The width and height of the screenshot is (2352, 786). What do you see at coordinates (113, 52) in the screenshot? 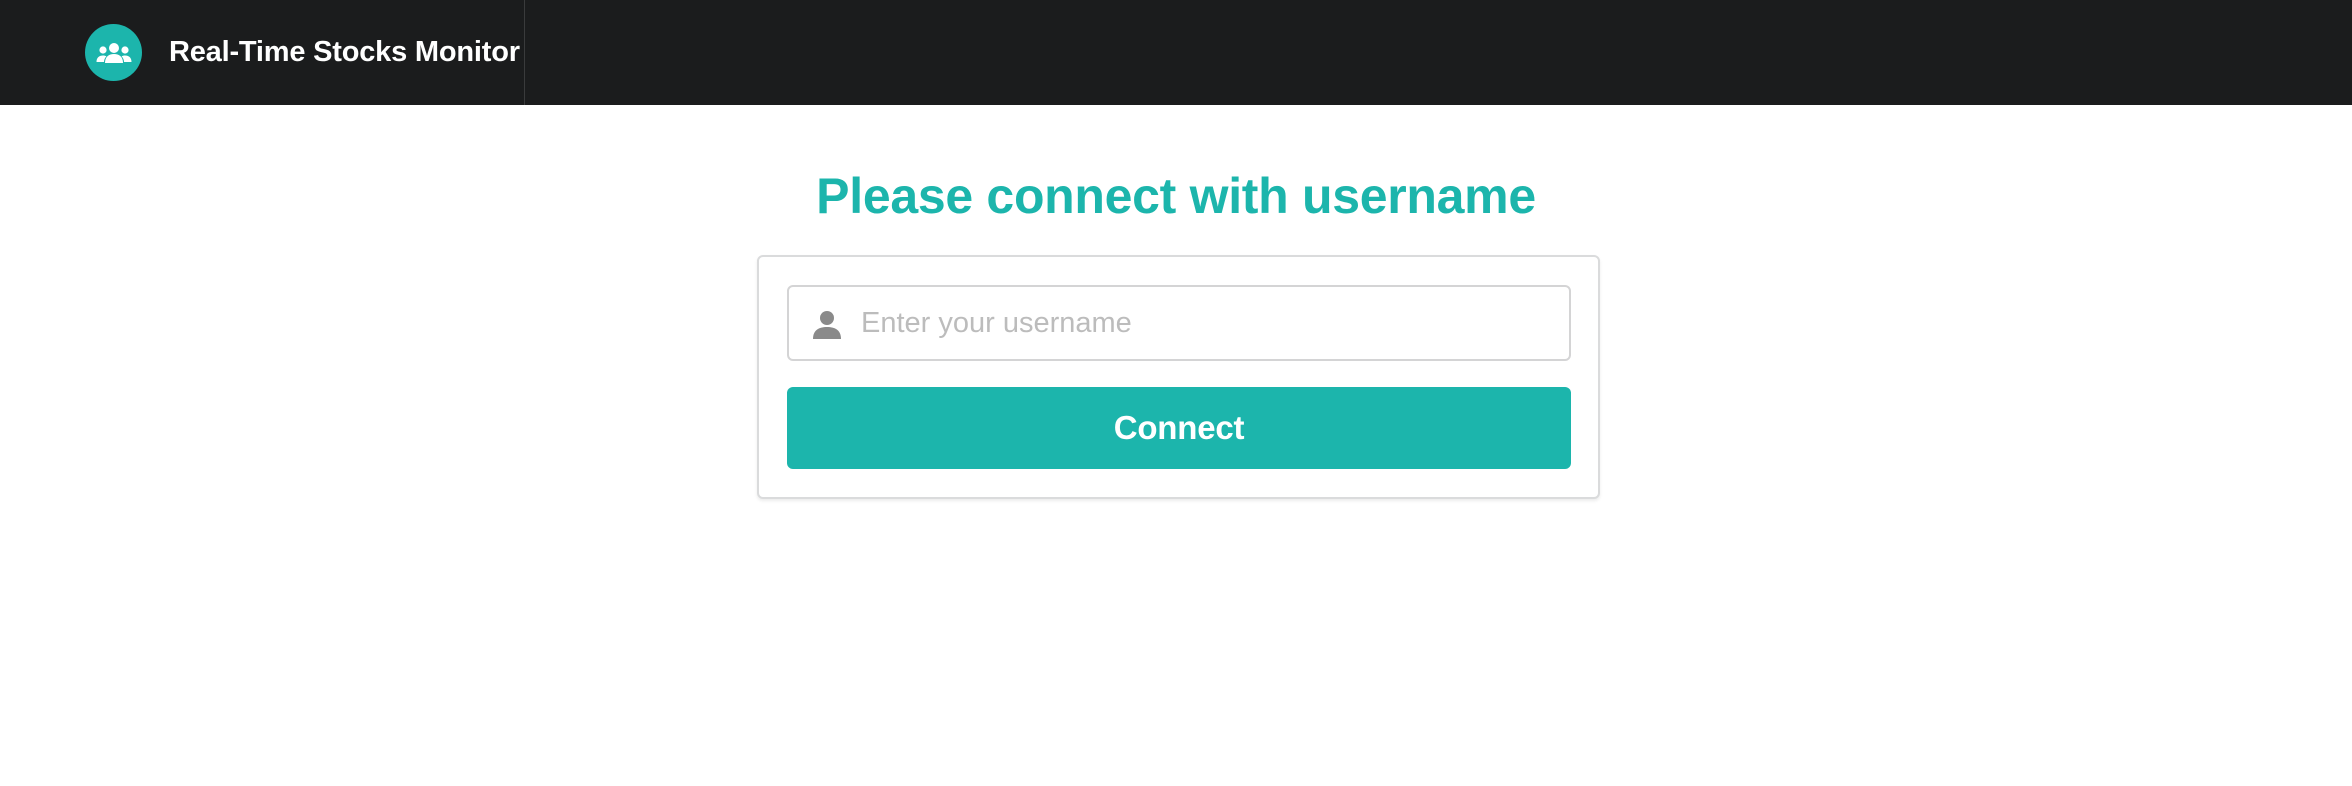
I see `users-icon` at bounding box center [113, 52].